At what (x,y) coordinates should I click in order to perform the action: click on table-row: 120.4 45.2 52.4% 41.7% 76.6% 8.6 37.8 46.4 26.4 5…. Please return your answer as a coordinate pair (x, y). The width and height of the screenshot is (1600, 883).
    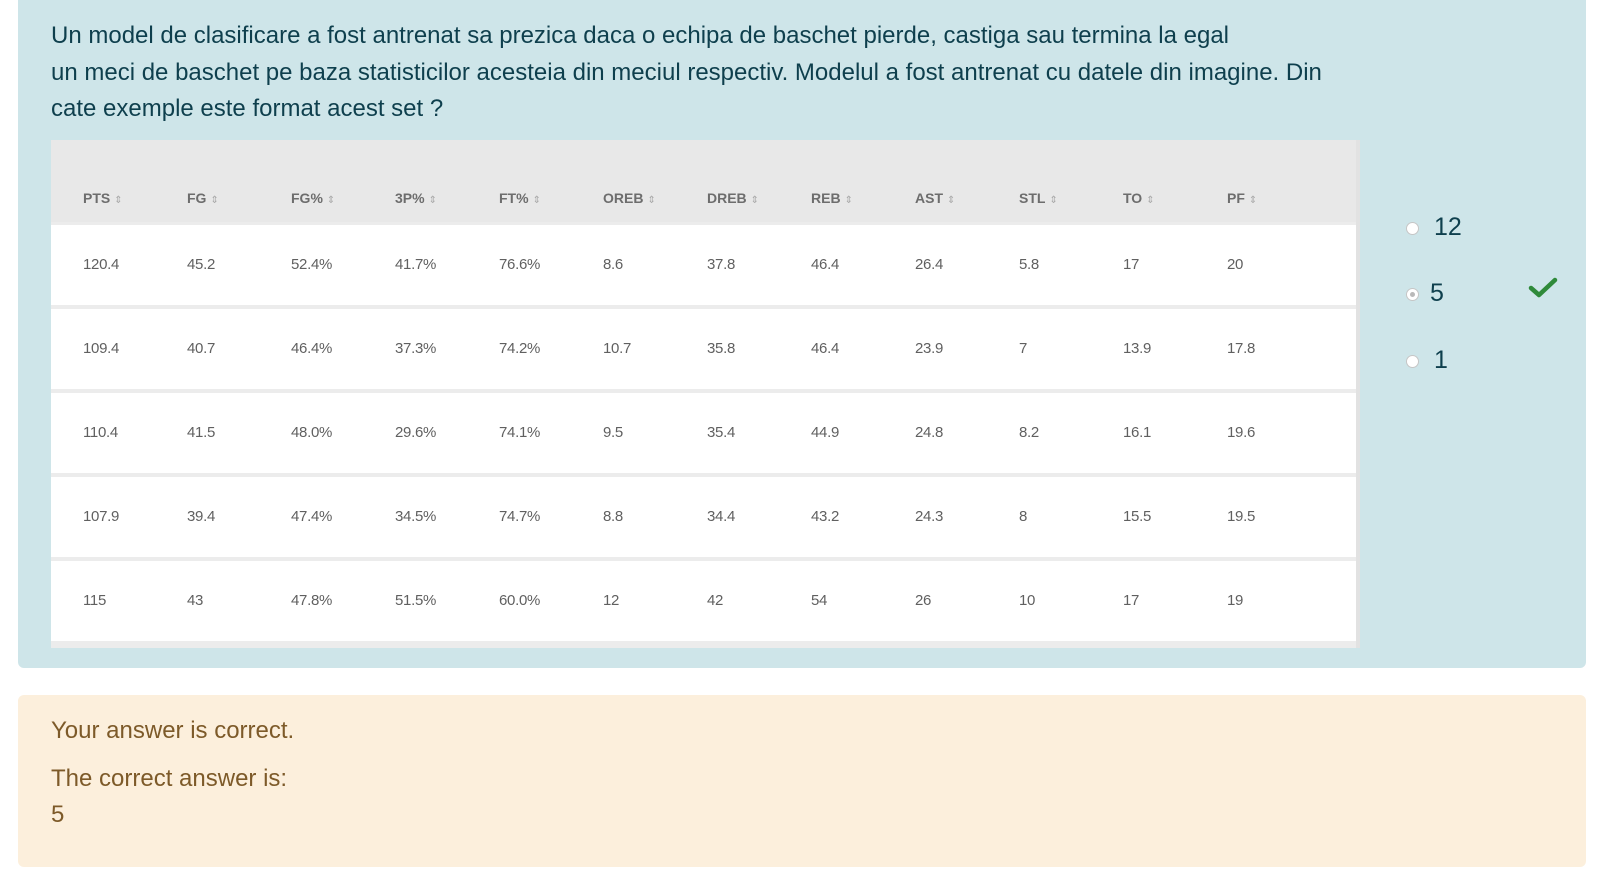
    Looking at the image, I should click on (703, 265).